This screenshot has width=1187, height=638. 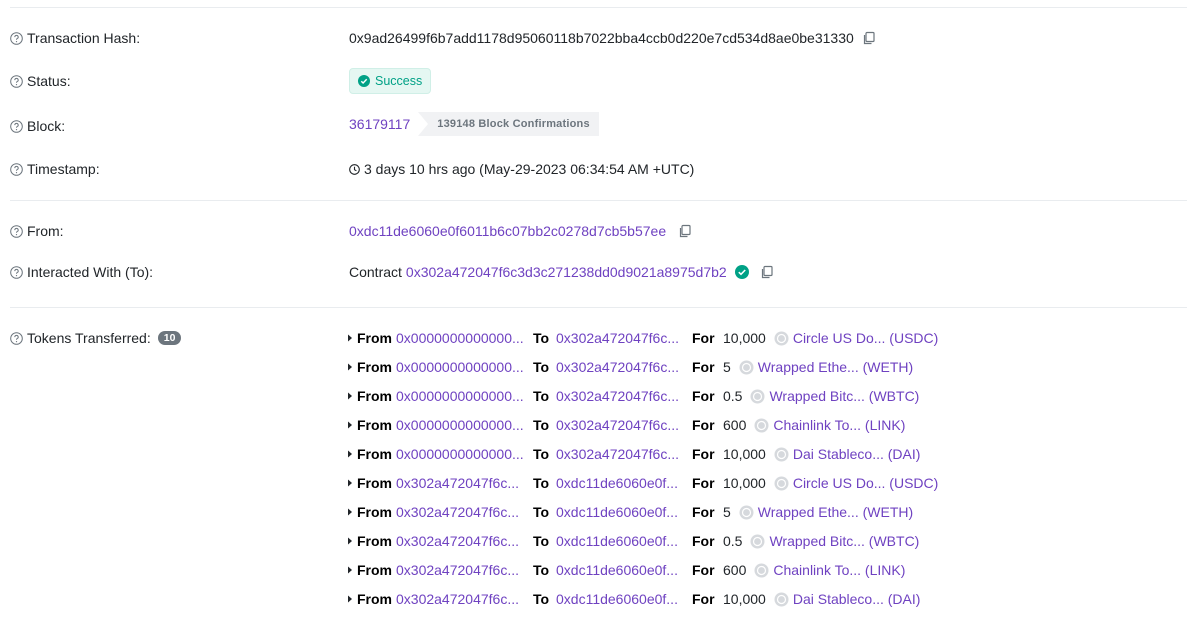 I want to click on check-circle-icon, so click(x=364, y=81).